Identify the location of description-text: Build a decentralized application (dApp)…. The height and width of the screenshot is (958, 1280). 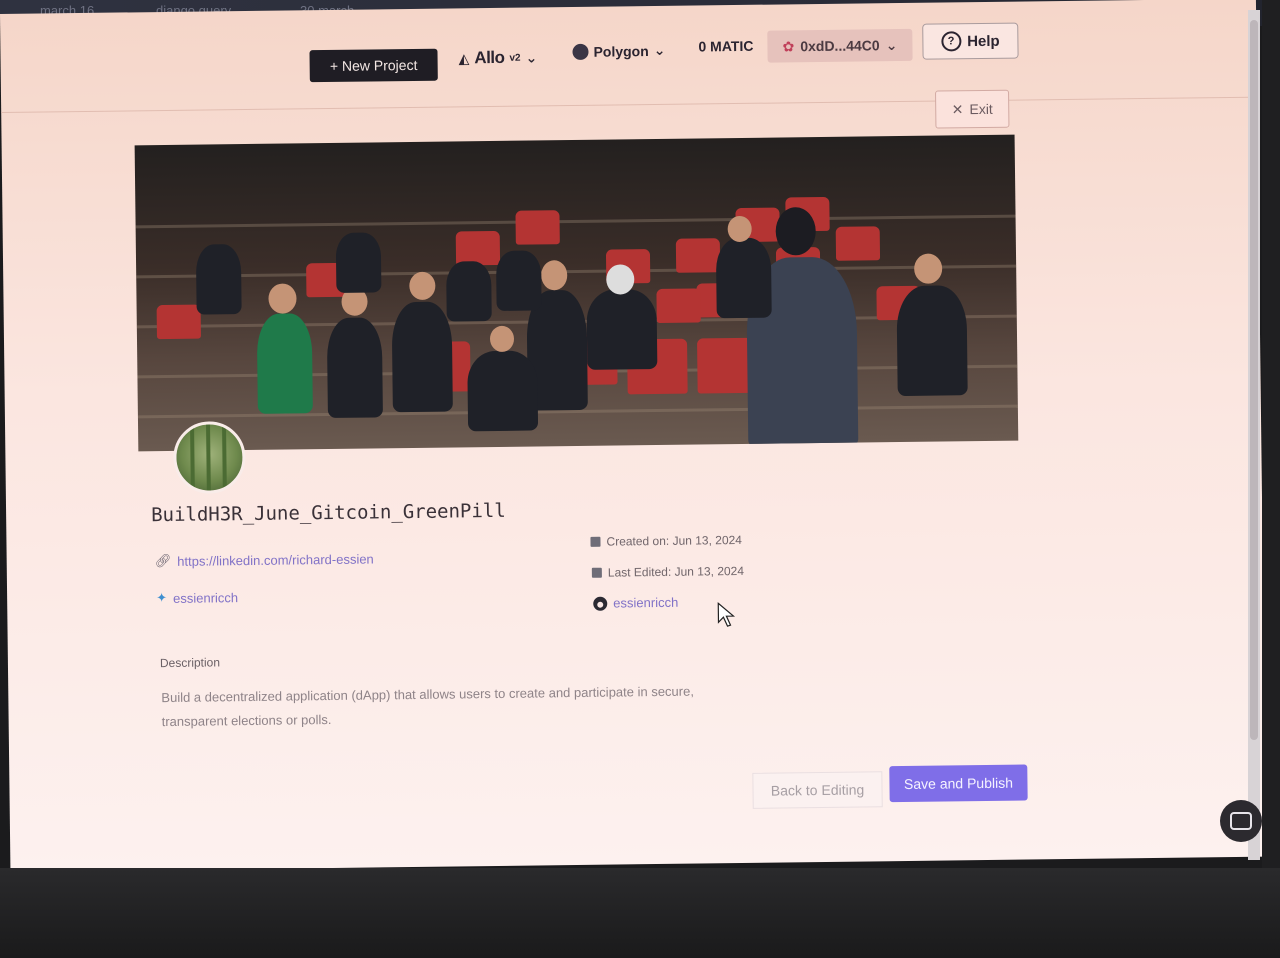
(428, 706).